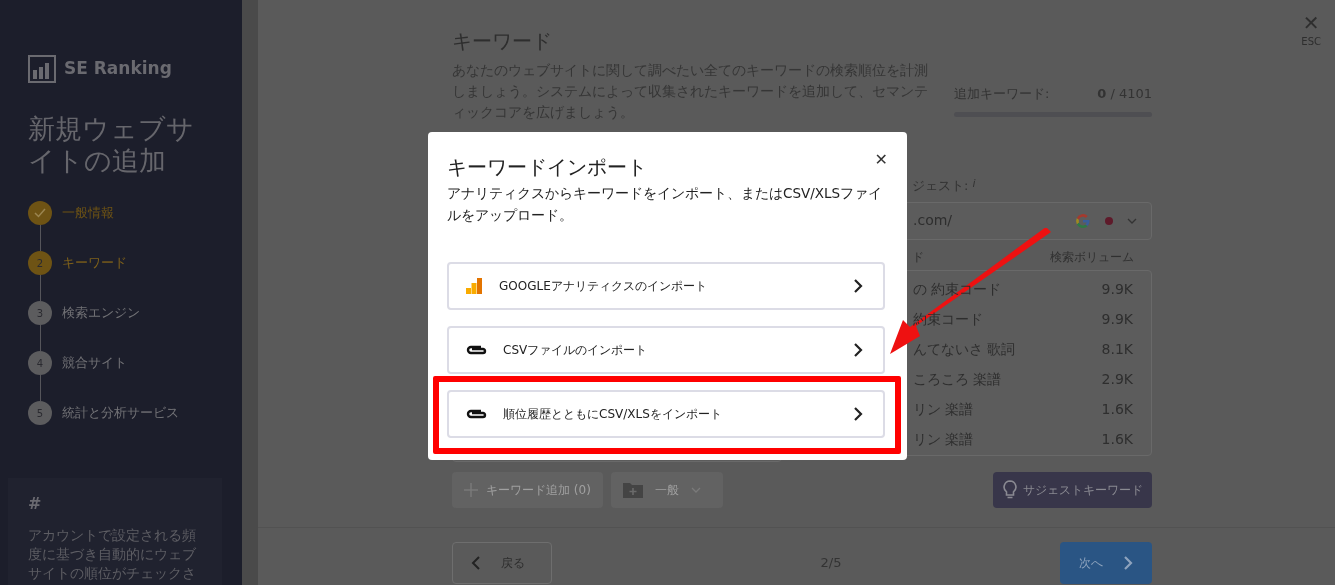 The image size is (1335, 585). I want to click on import-option: CSVファイルのインポート, so click(666, 350).